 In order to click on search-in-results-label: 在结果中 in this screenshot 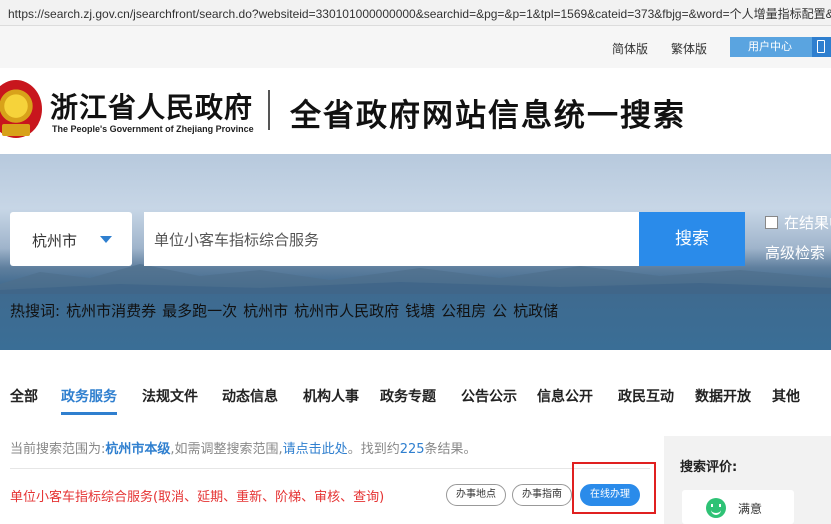, I will do `click(807, 223)`.